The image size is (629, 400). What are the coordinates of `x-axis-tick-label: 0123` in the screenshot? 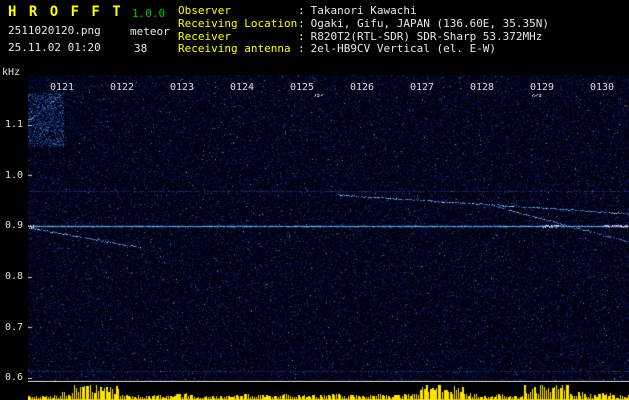 It's located at (182, 87).